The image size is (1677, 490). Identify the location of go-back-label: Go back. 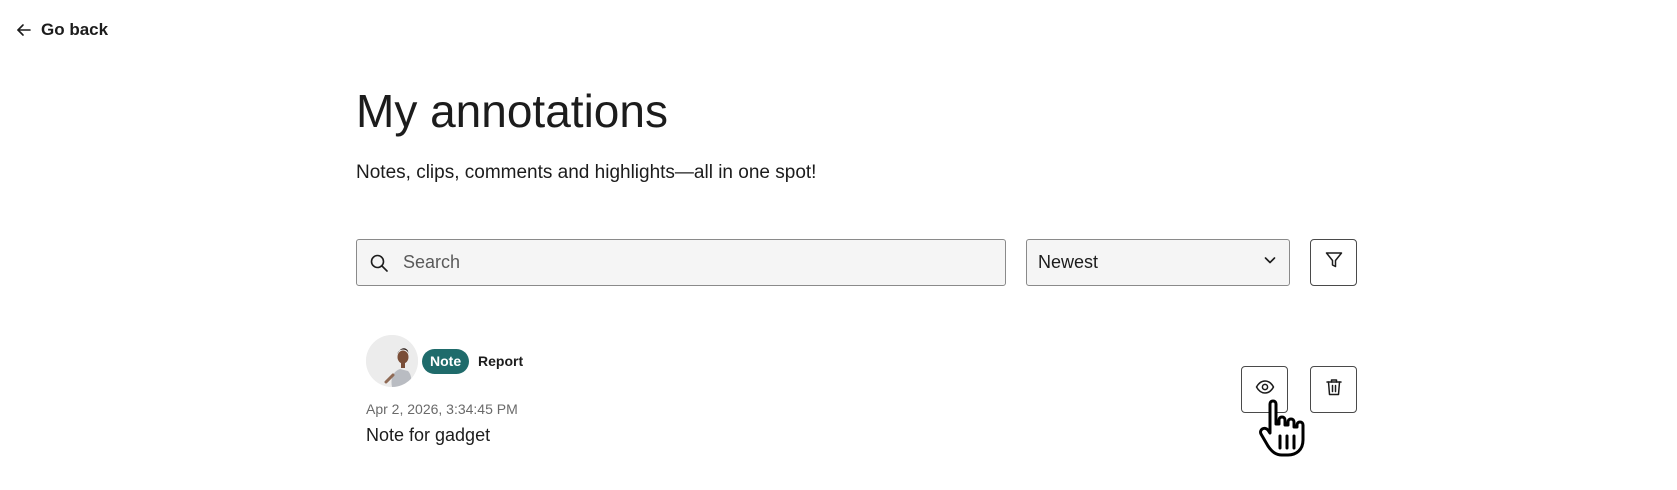
(75, 29).